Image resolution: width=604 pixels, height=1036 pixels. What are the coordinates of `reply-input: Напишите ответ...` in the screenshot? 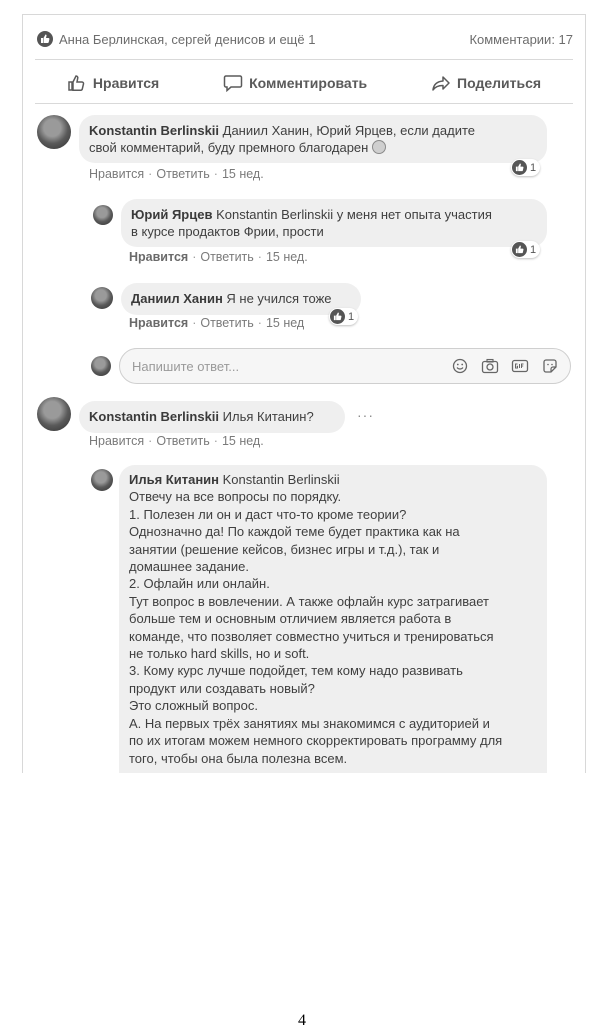 It's located at (345, 366).